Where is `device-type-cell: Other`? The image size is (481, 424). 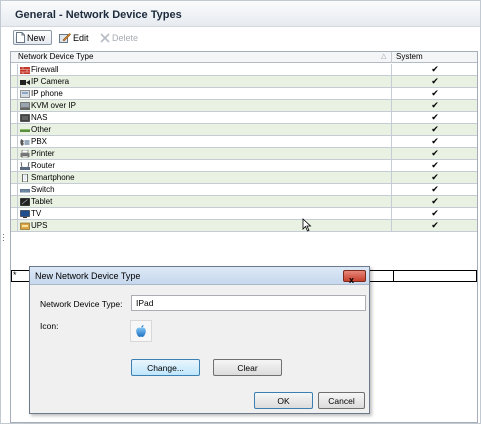 device-type-cell: Other is located at coordinates (205, 129).